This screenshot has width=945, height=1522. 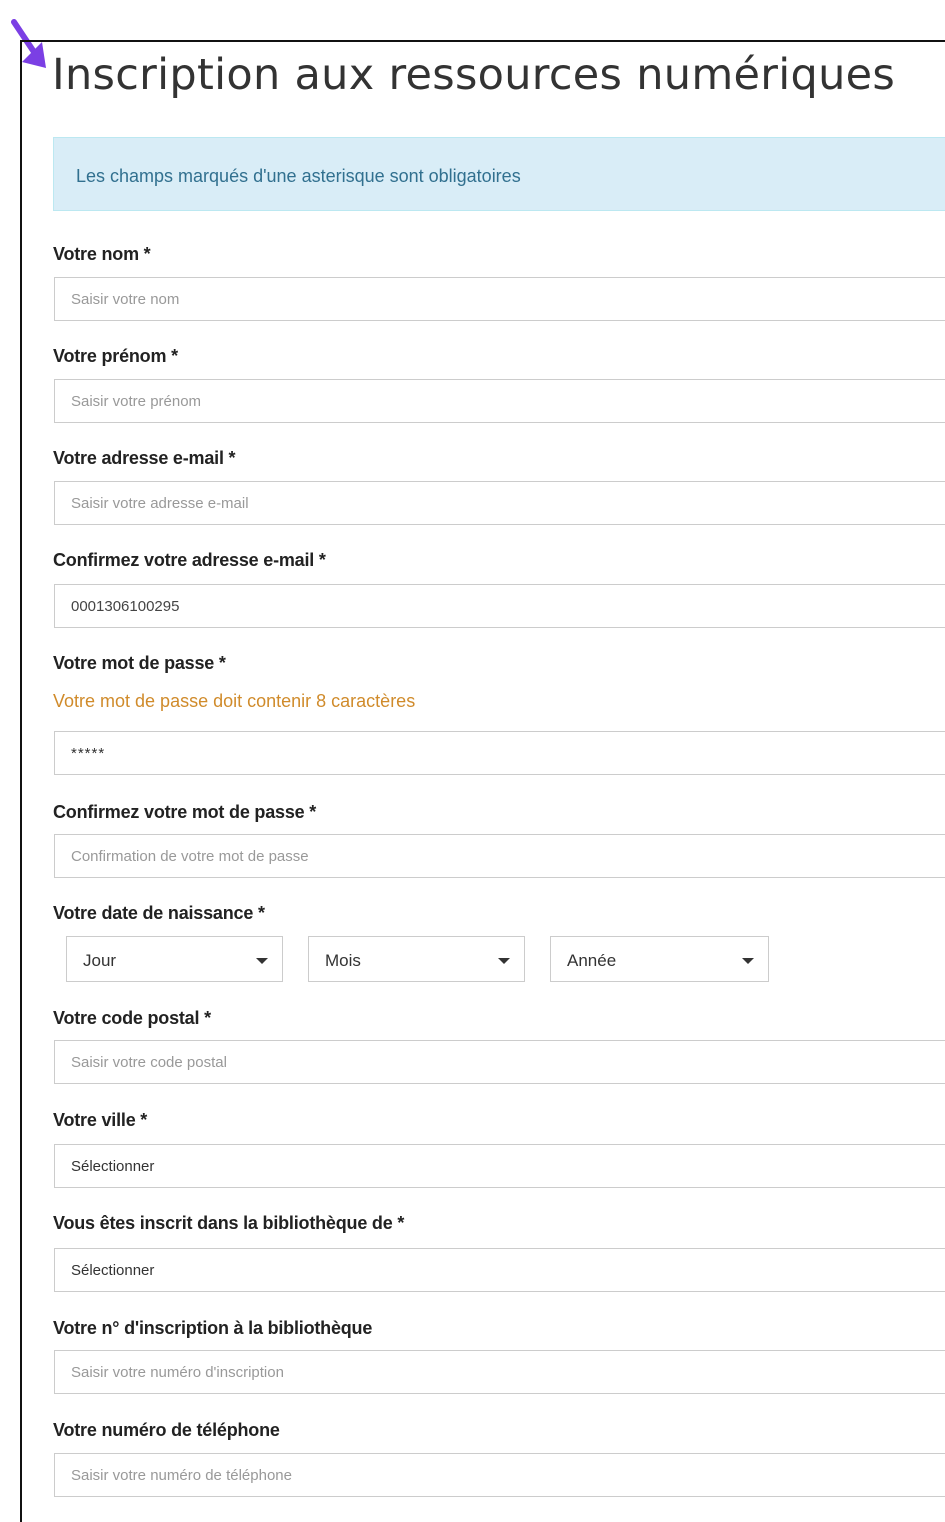 I want to click on library-select-value: Sélectionner, so click(x=113, y=1270).